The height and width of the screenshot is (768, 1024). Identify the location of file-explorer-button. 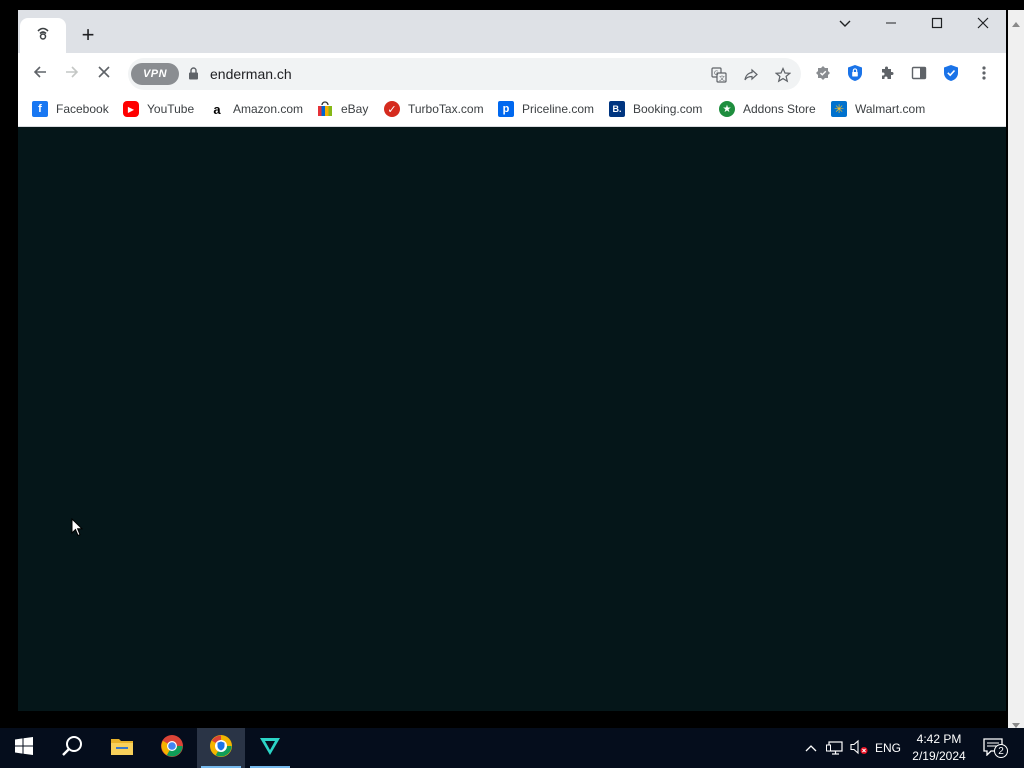
(122, 748).